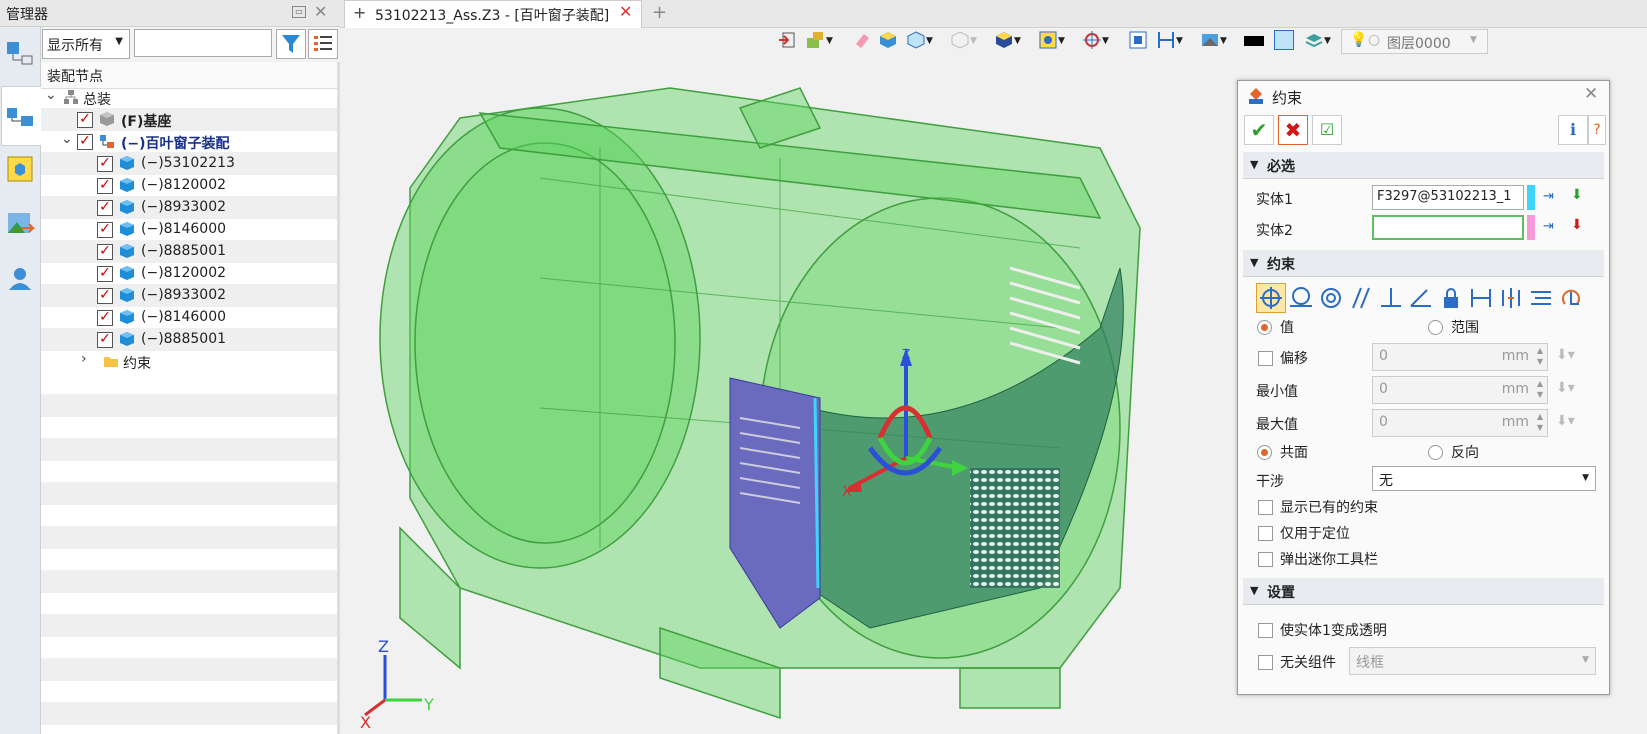 Image resolution: width=1647 pixels, height=734 pixels. I want to click on document-tab: + 53102213_Ass.Z3 - [百叶窗子装配] ✕, so click(493, 14).